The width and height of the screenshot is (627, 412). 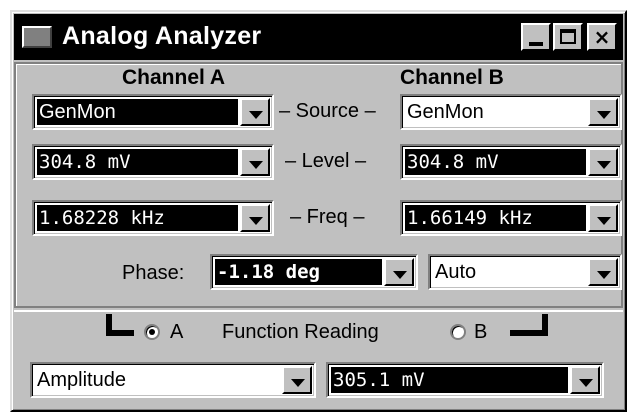 I want to click on close-button: ×, so click(x=602, y=37).